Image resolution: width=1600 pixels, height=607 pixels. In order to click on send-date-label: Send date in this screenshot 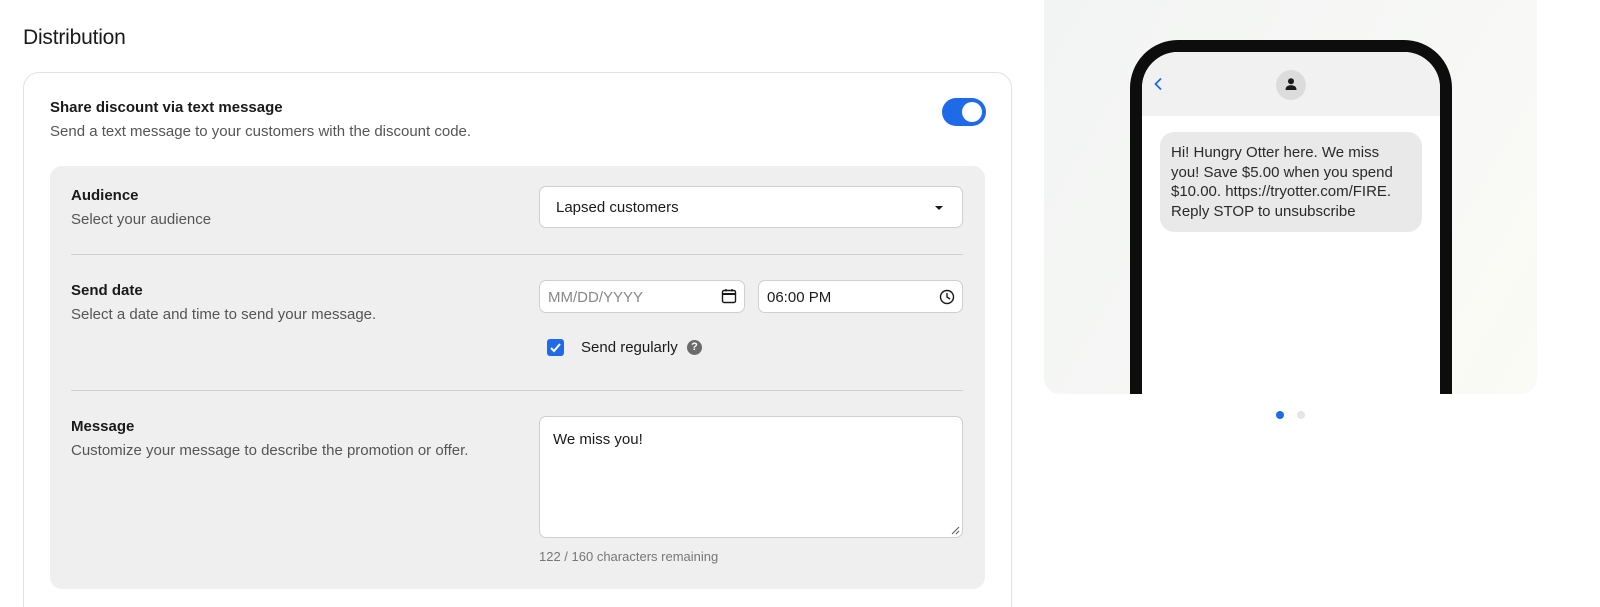, I will do `click(107, 290)`.